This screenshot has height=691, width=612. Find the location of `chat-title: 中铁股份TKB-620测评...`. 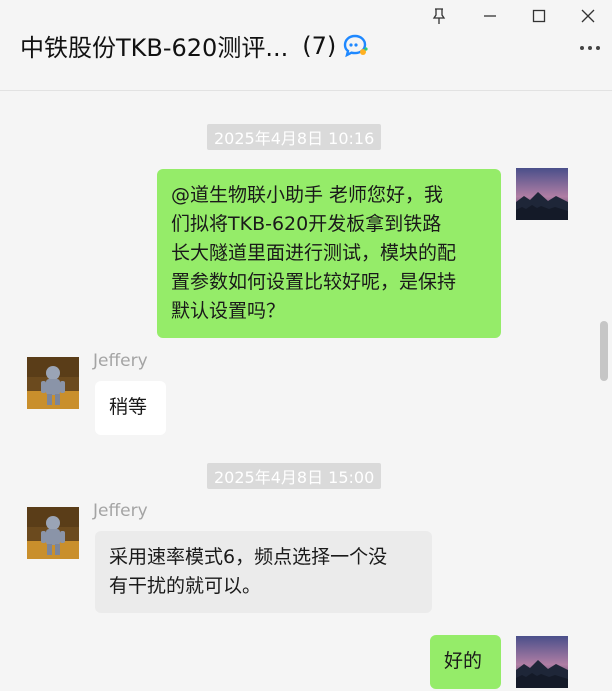

chat-title: 中铁股份TKB-620测评... is located at coordinates (154, 48).